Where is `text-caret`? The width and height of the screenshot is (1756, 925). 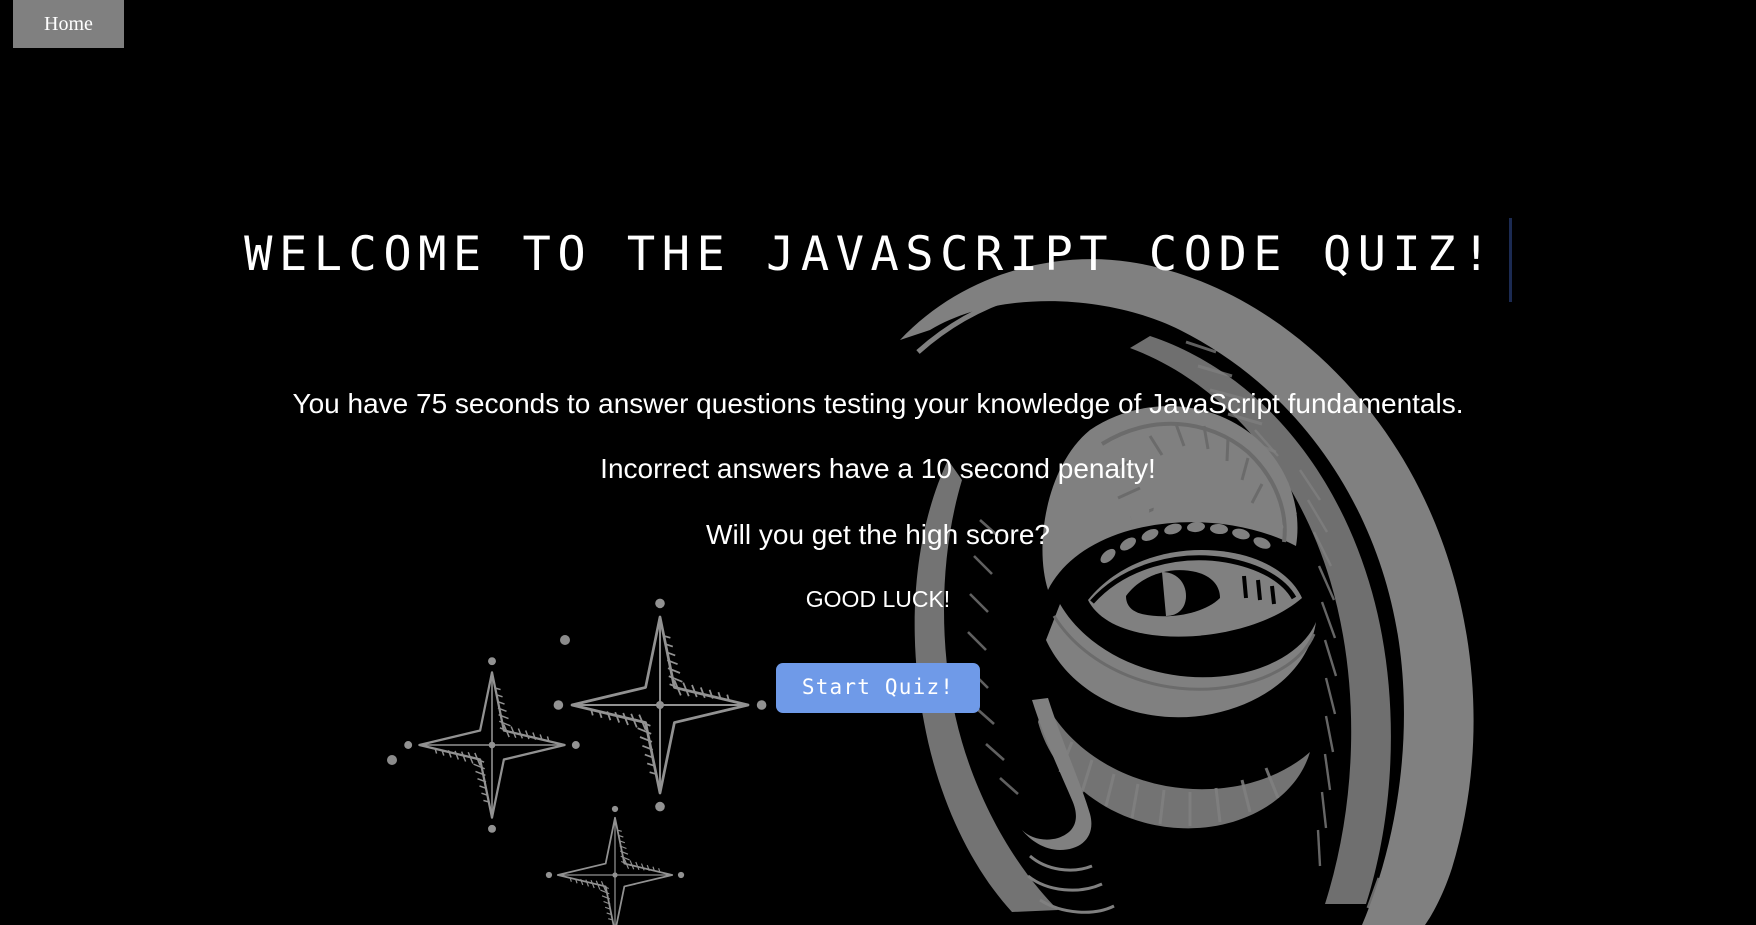 text-caret is located at coordinates (1510, 260).